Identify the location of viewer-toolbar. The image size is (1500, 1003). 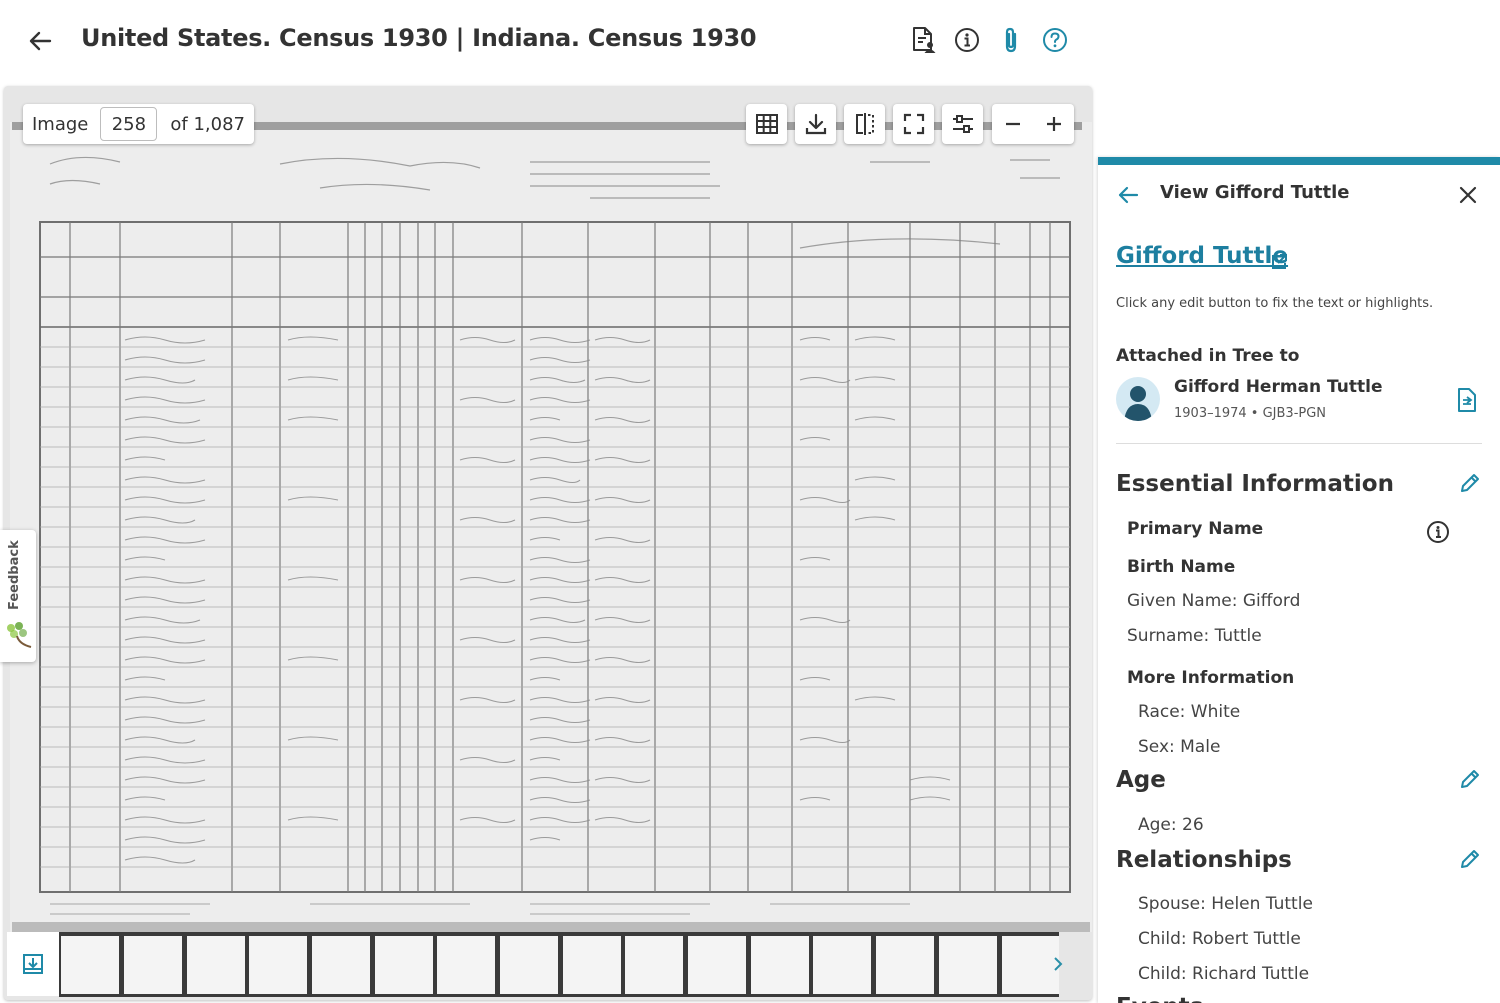
(864, 124).